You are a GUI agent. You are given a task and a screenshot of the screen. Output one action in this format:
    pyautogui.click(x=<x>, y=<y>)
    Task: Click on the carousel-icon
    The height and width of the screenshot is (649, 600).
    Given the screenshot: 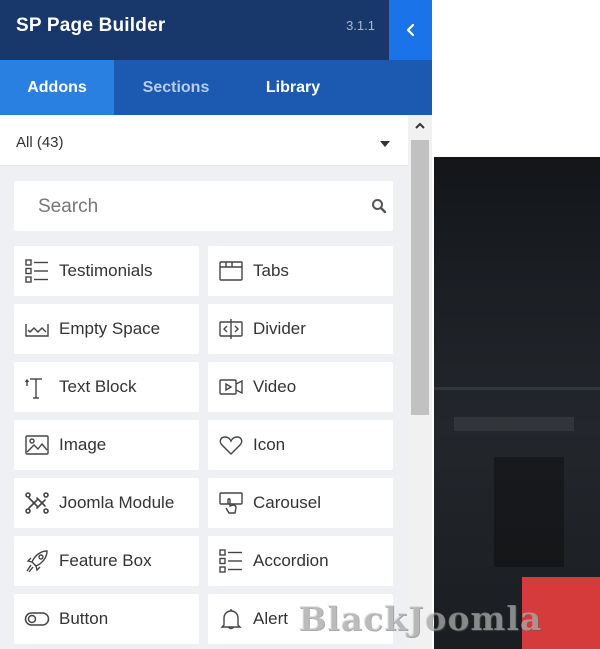 What is the action you would take?
    pyautogui.click(x=231, y=503)
    